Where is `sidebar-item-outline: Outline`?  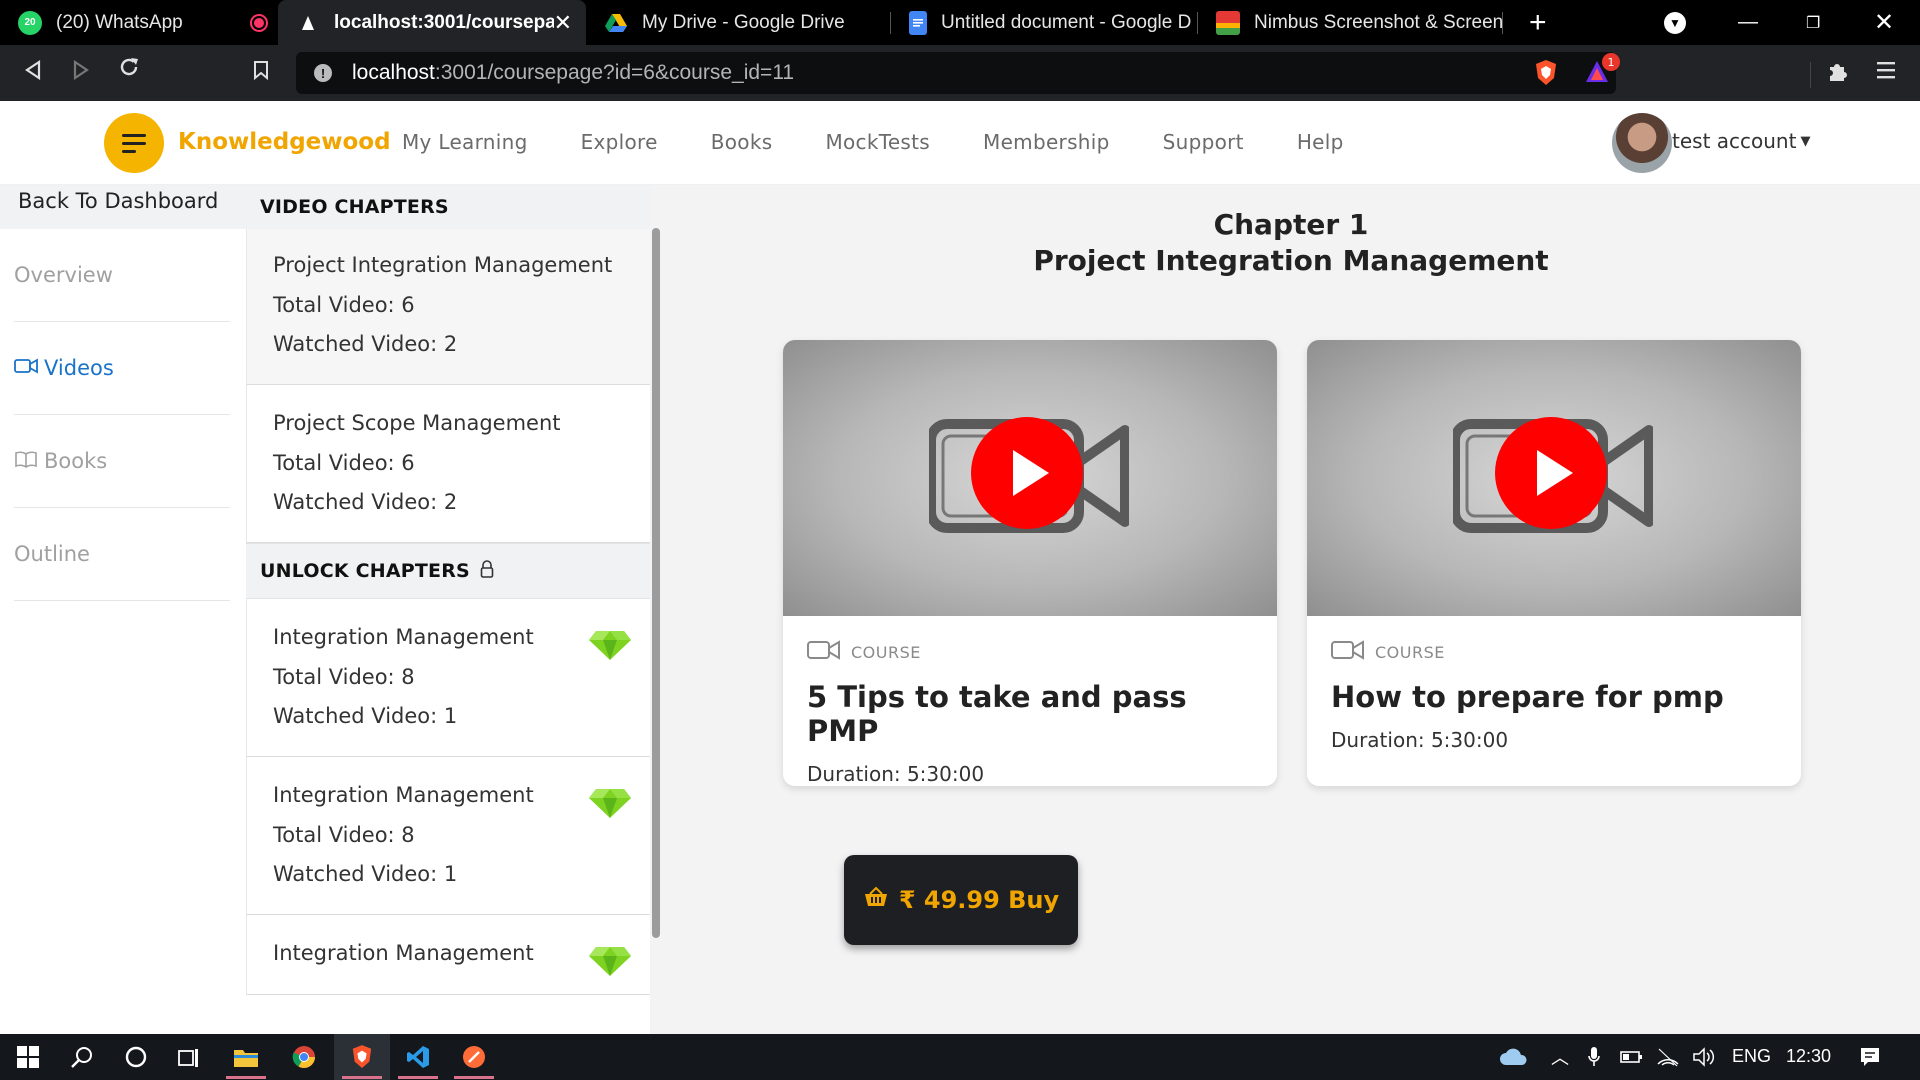 sidebar-item-outline: Outline is located at coordinates (122, 554).